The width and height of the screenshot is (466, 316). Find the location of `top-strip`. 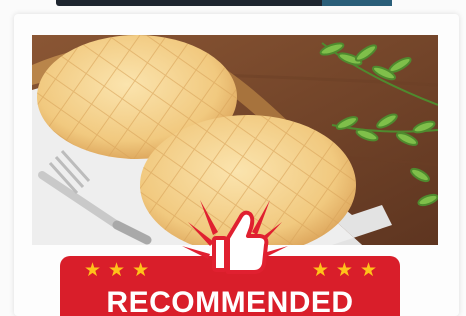

top-strip is located at coordinates (224, 3).